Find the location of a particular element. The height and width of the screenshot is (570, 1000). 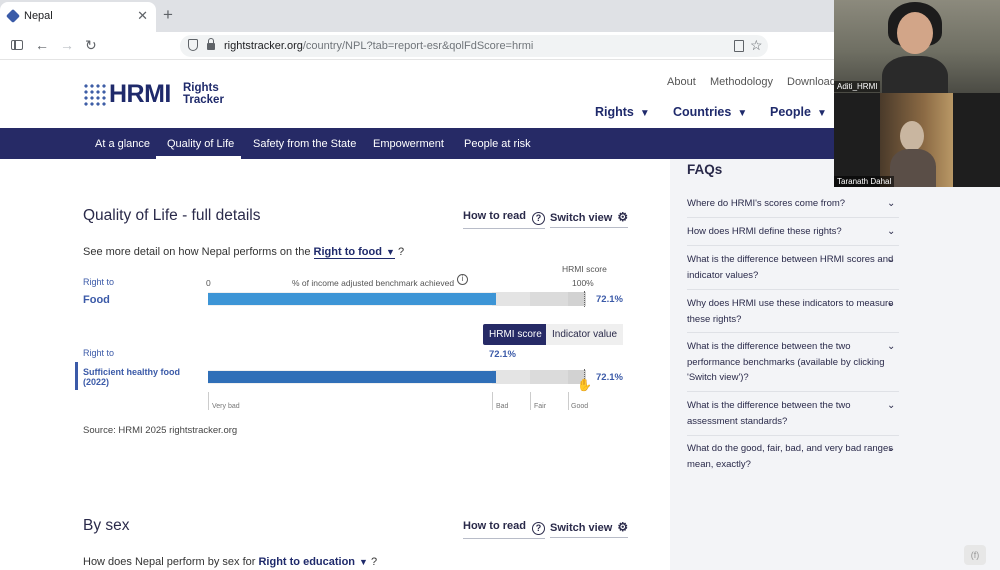

shield-icon is located at coordinates (193, 45).